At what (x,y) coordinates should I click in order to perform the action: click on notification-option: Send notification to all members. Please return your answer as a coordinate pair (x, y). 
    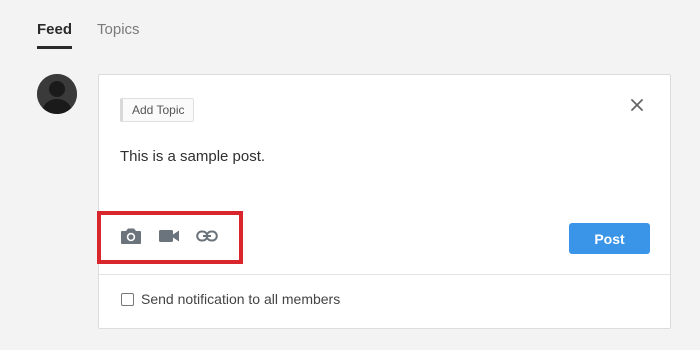
    Looking at the image, I should click on (230, 299).